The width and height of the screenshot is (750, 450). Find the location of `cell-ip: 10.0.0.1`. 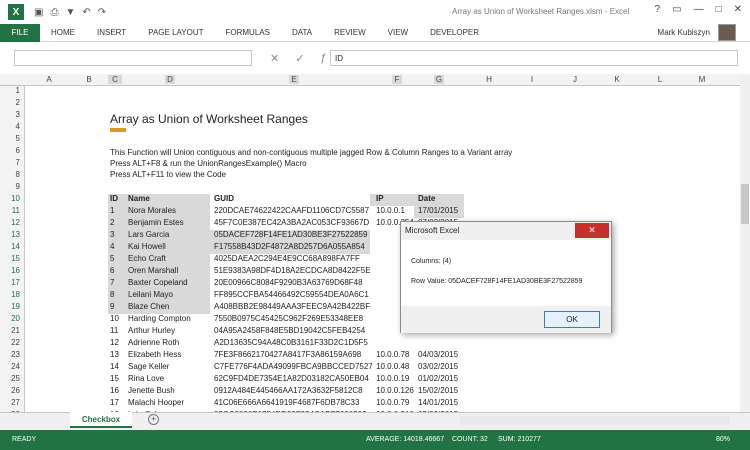

cell-ip: 10.0.0.1 is located at coordinates (390, 210).